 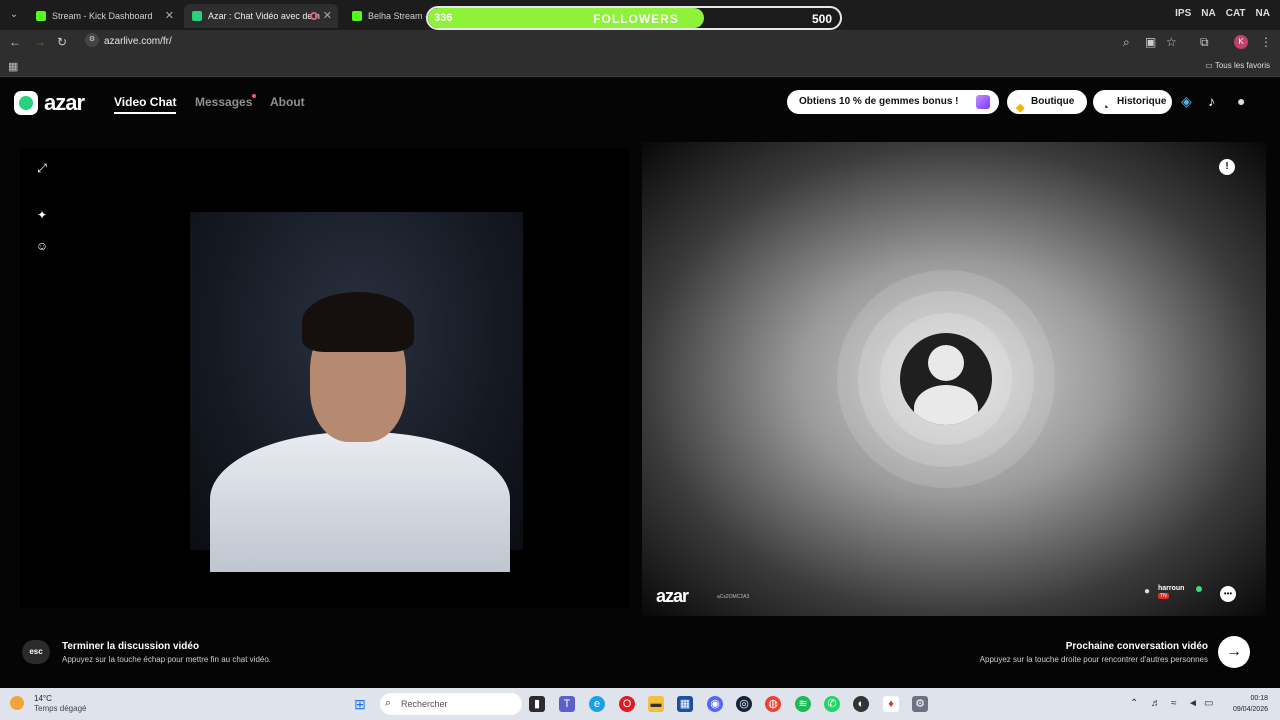 What do you see at coordinates (356, 392) in the screenshot?
I see `webcam-feed` at bounding box center [356, 392].